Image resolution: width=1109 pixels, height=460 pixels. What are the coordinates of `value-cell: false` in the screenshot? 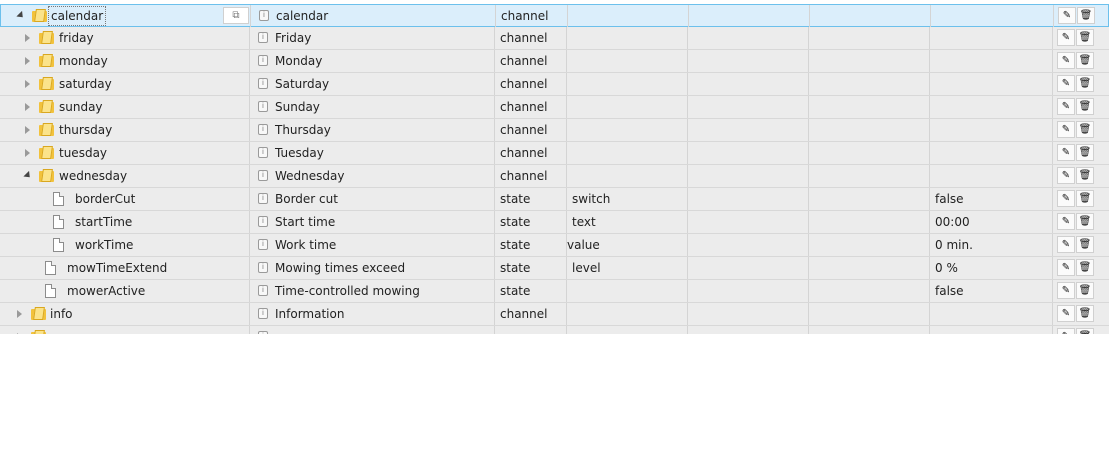 It's located at (991, 291).